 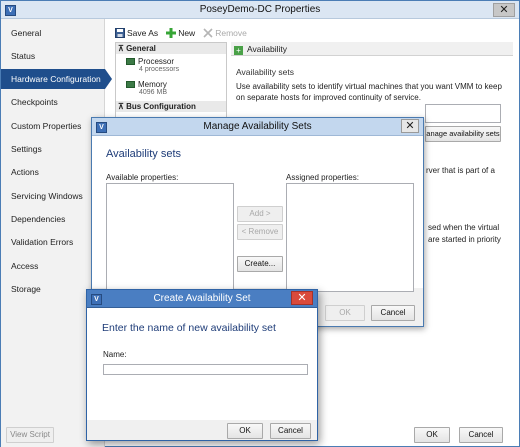 I want to click on save-as-button: Save As, so click(x=136, y=33).